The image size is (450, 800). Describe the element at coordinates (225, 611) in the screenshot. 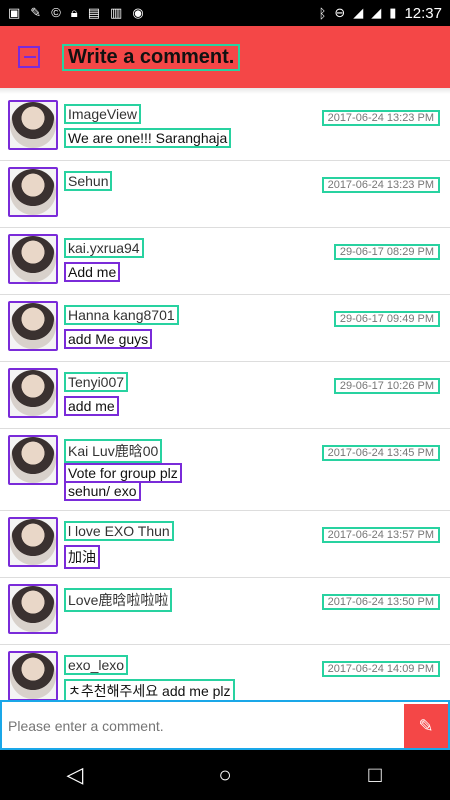

I see `list-item: Love鹿晗啦啦啦 2017-06-24 13:50 PM` at that location.